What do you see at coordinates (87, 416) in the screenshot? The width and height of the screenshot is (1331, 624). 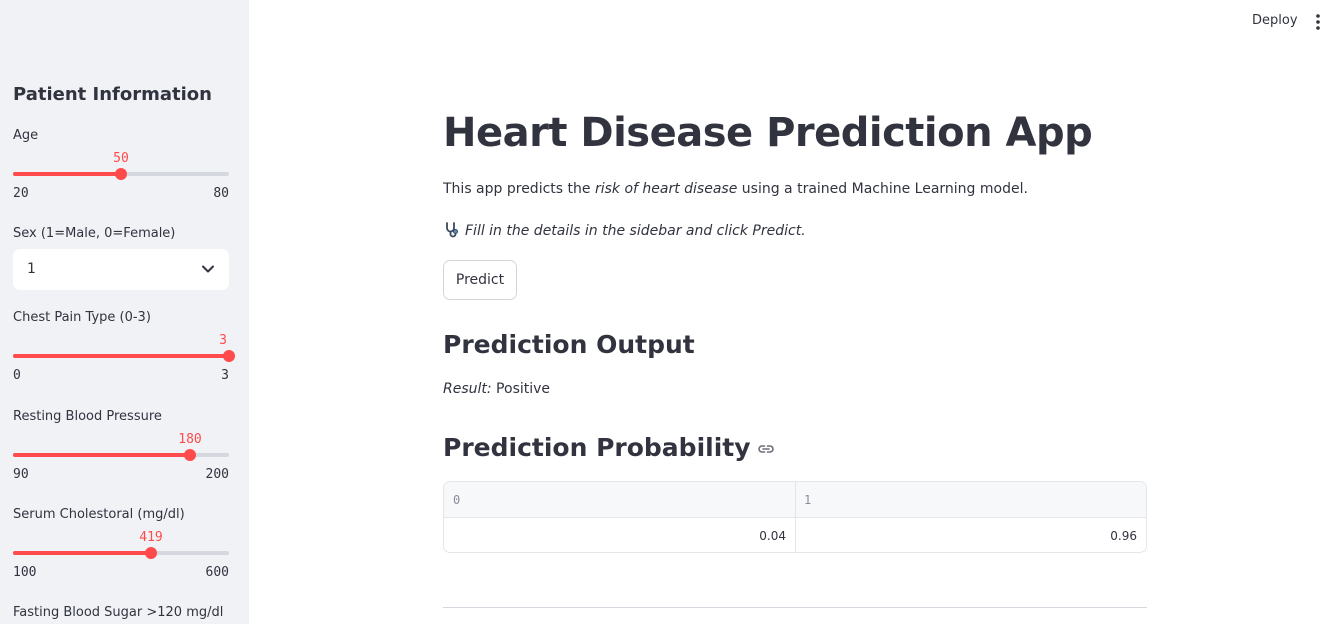 I see `bp-label: Resting Blood Pressure` at bounding box center [87, 416].